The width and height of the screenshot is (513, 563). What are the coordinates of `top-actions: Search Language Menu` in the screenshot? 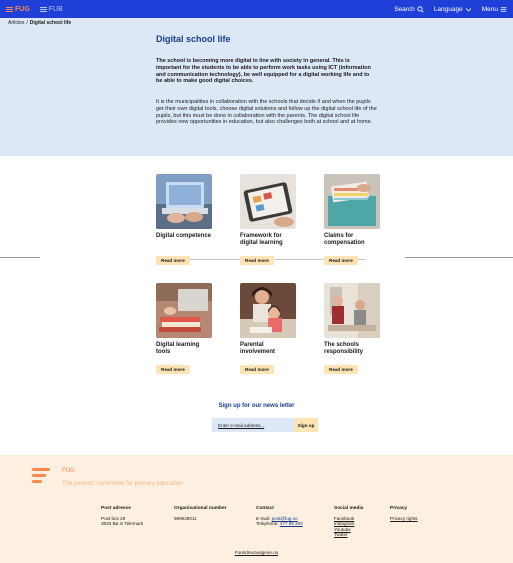 It's located at (450, 9).